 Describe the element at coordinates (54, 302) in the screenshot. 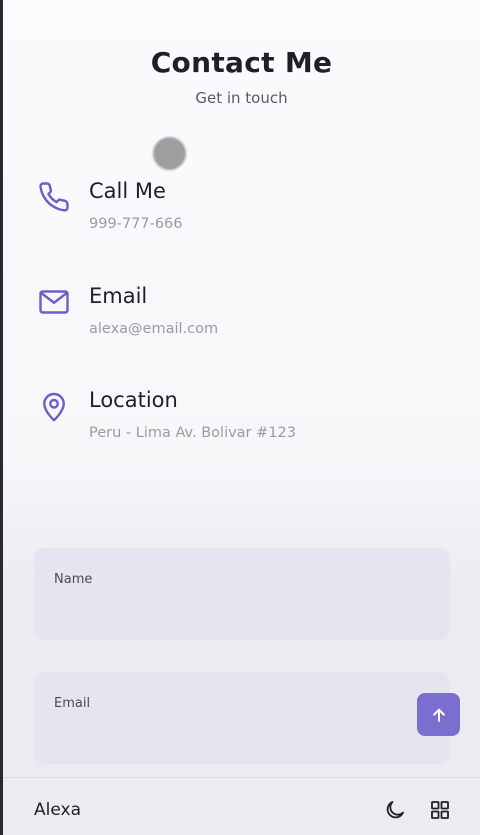

I see `mail-icon` at that location.